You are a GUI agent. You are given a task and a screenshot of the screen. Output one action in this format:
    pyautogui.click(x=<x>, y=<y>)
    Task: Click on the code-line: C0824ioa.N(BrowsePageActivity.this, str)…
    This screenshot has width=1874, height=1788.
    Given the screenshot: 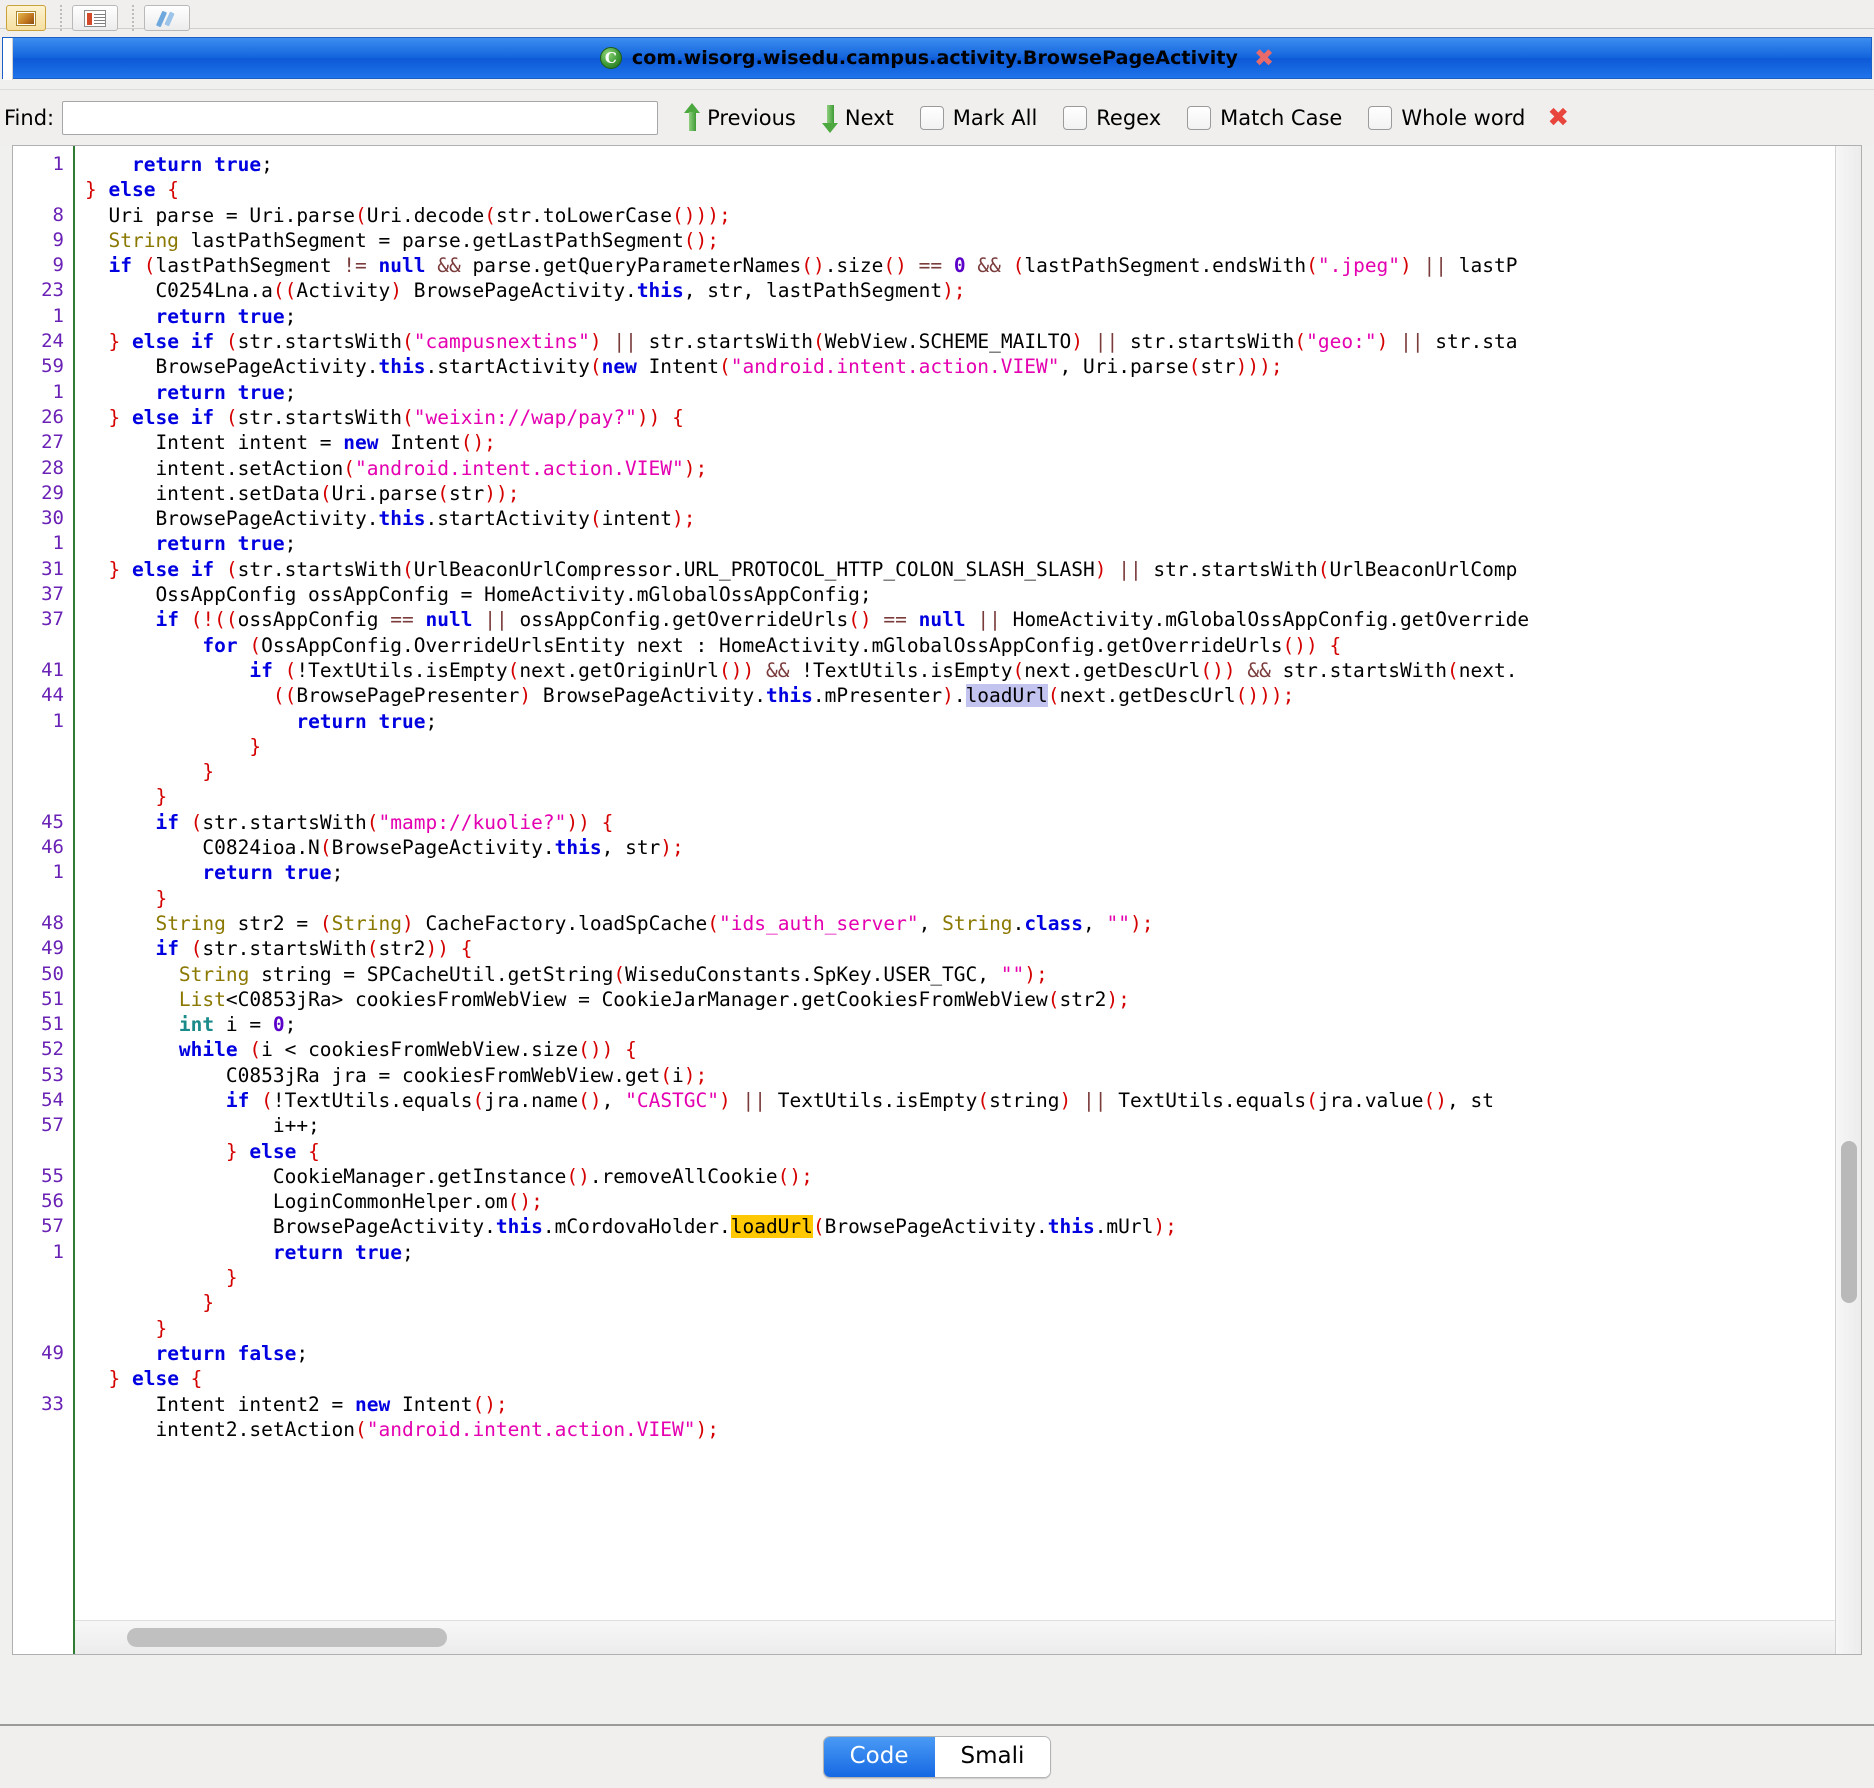 What is the action you would take?
    pyautogui.click(x=960, y=847)
    